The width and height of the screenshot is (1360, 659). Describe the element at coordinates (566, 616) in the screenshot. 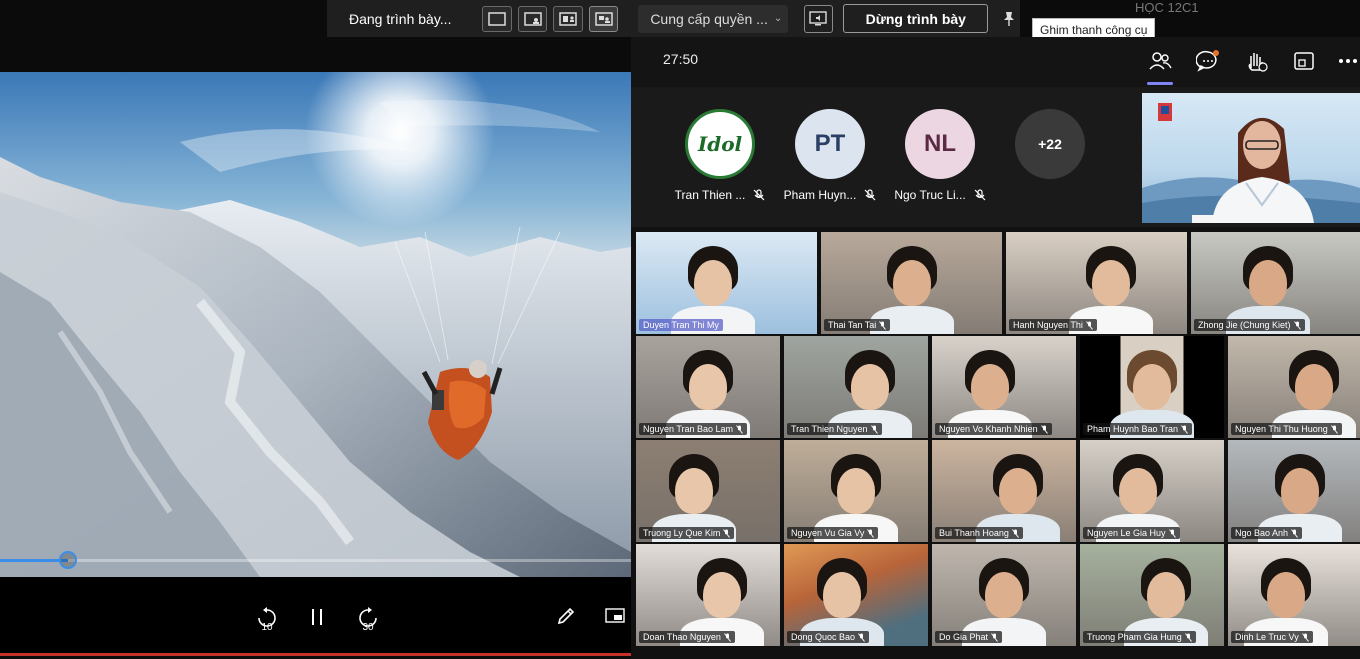

I see `annotate-button` at that location.